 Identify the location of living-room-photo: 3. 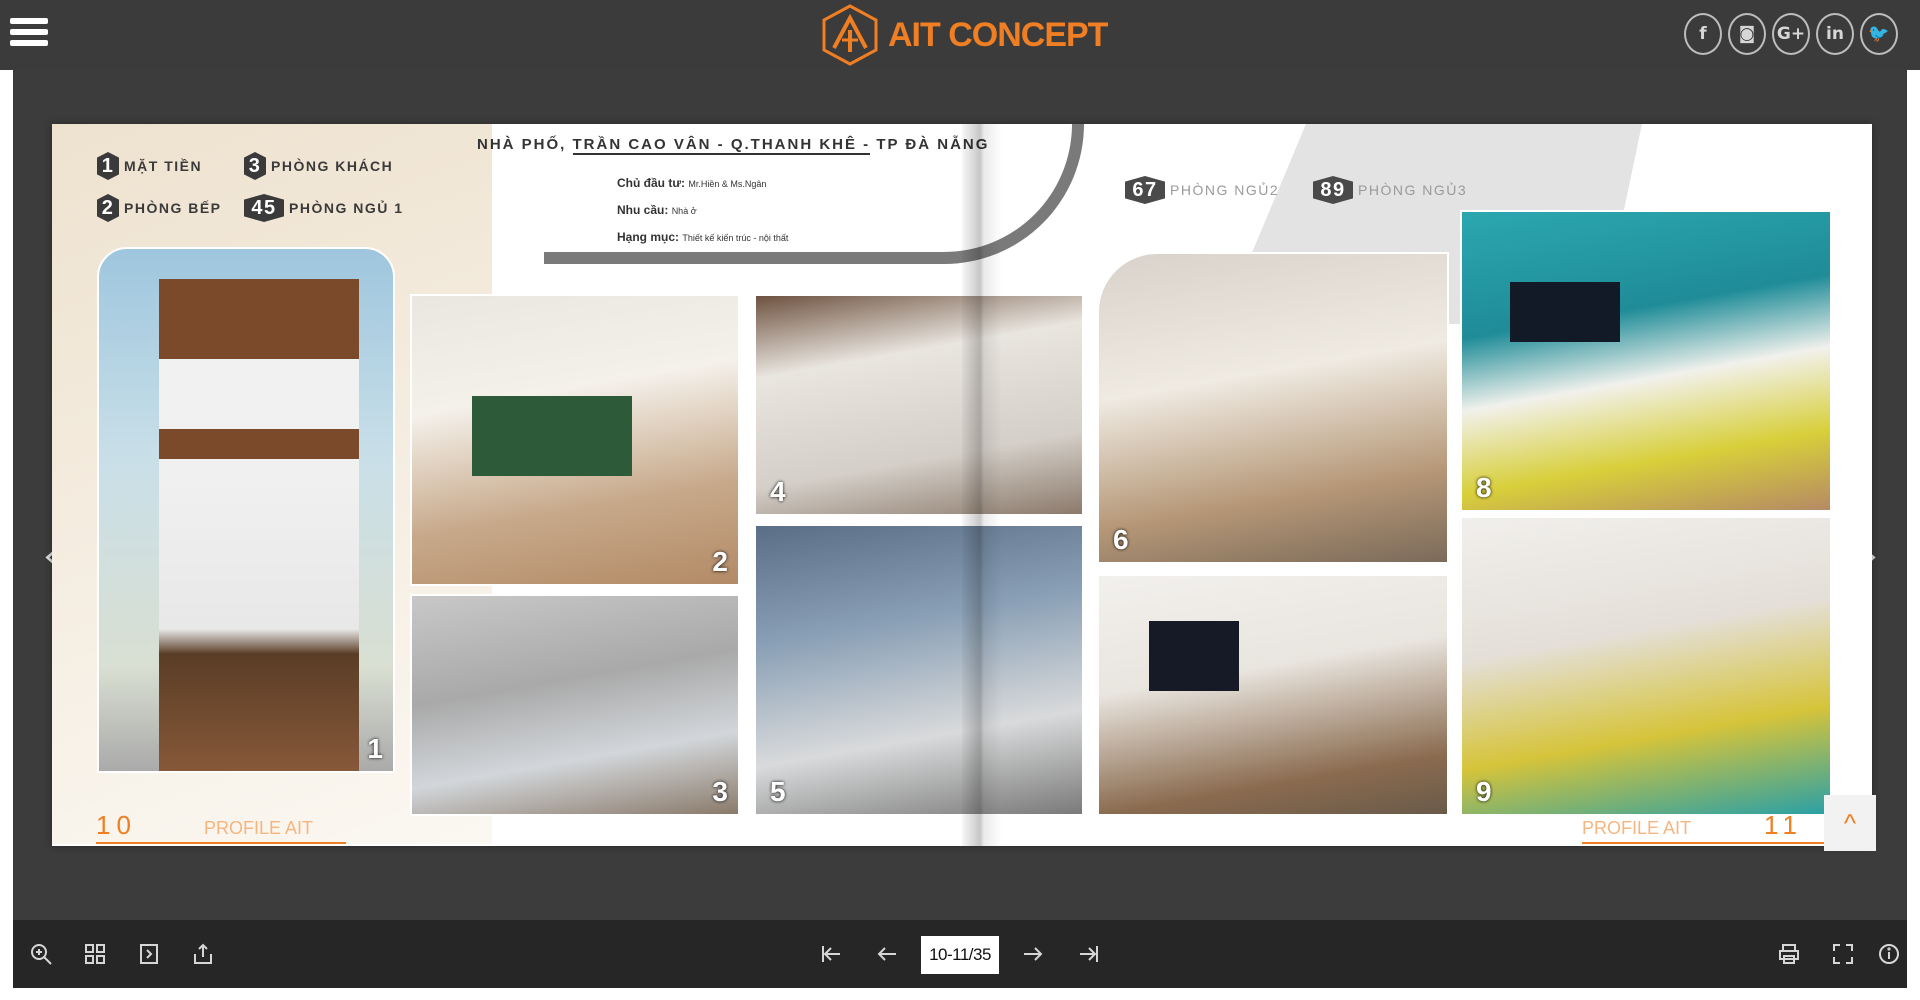
(575, 705).